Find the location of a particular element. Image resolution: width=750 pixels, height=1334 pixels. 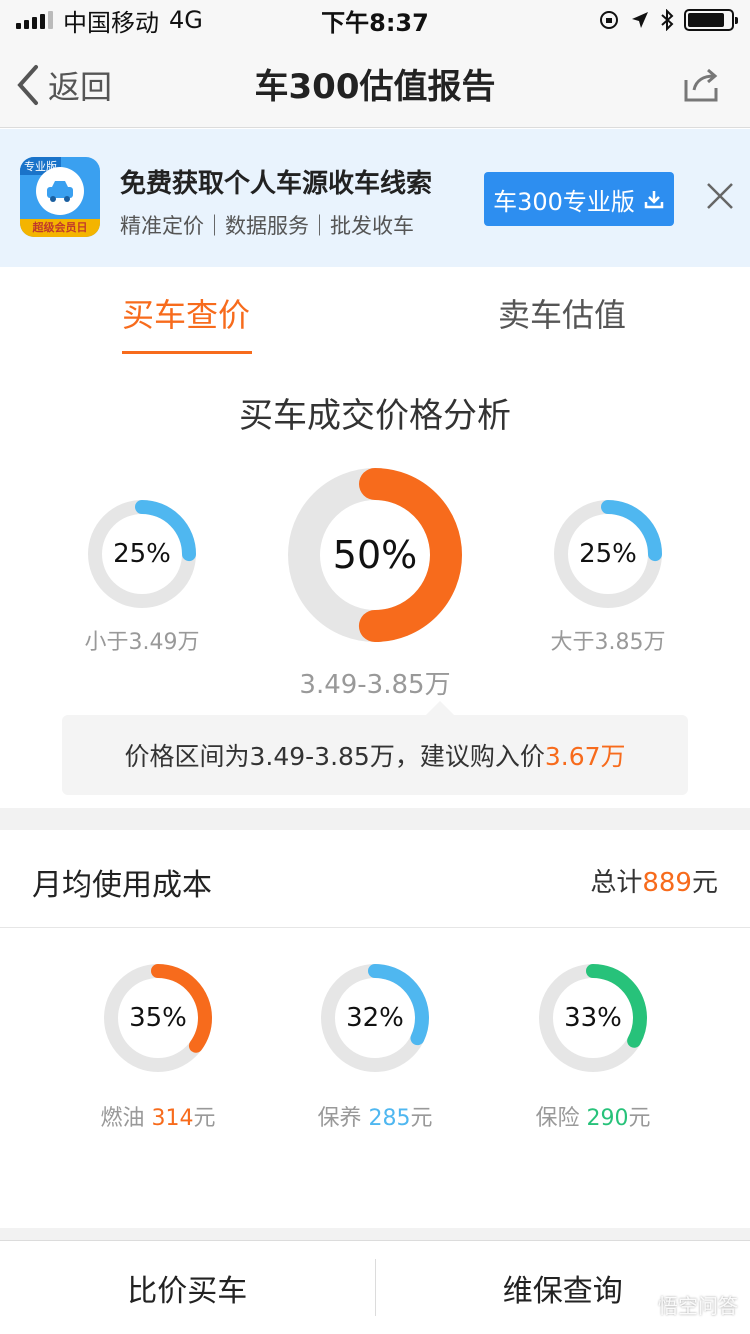

suggested-price-tip: 价格区间为3.49-3.85万，建议购入价 3.67万 is located at coordinates (375, 748).